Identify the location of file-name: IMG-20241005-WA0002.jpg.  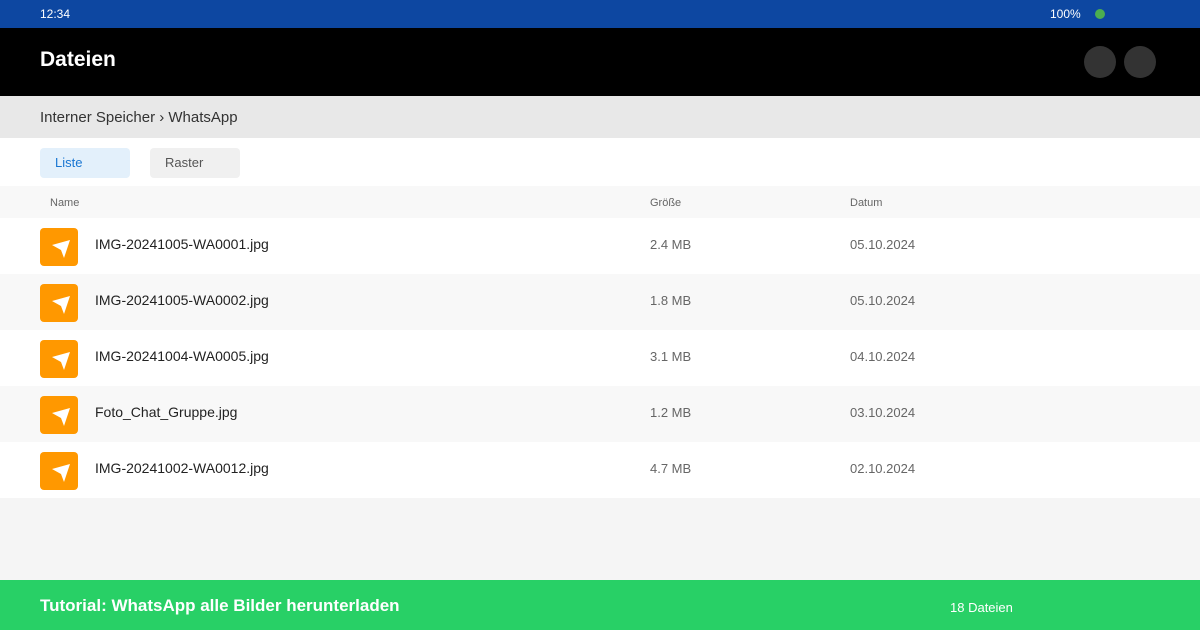
(182, 300).